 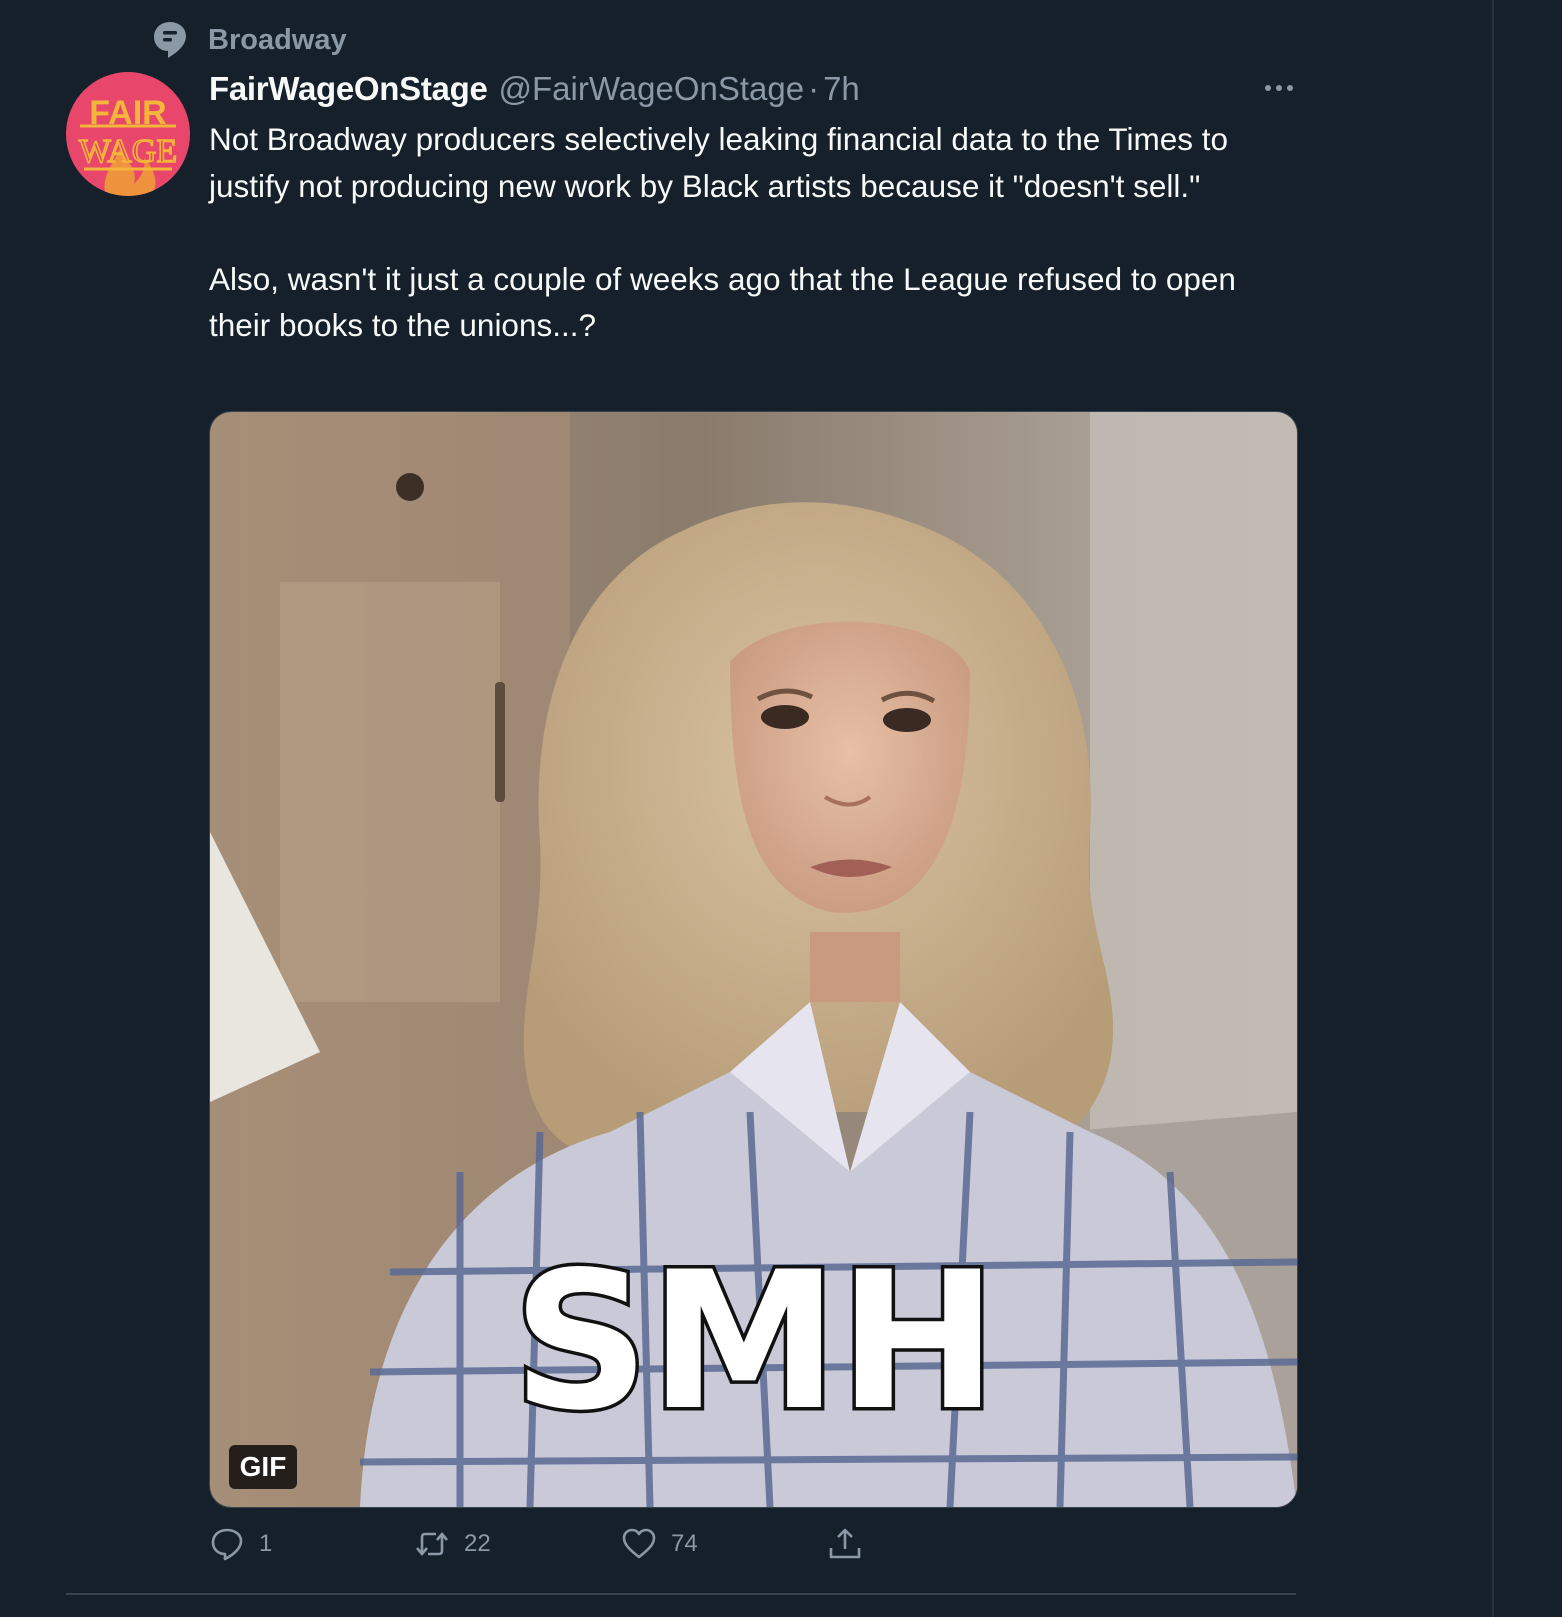 I want to click on author-name: FairWageOnStage, so click(x=348, y=89).